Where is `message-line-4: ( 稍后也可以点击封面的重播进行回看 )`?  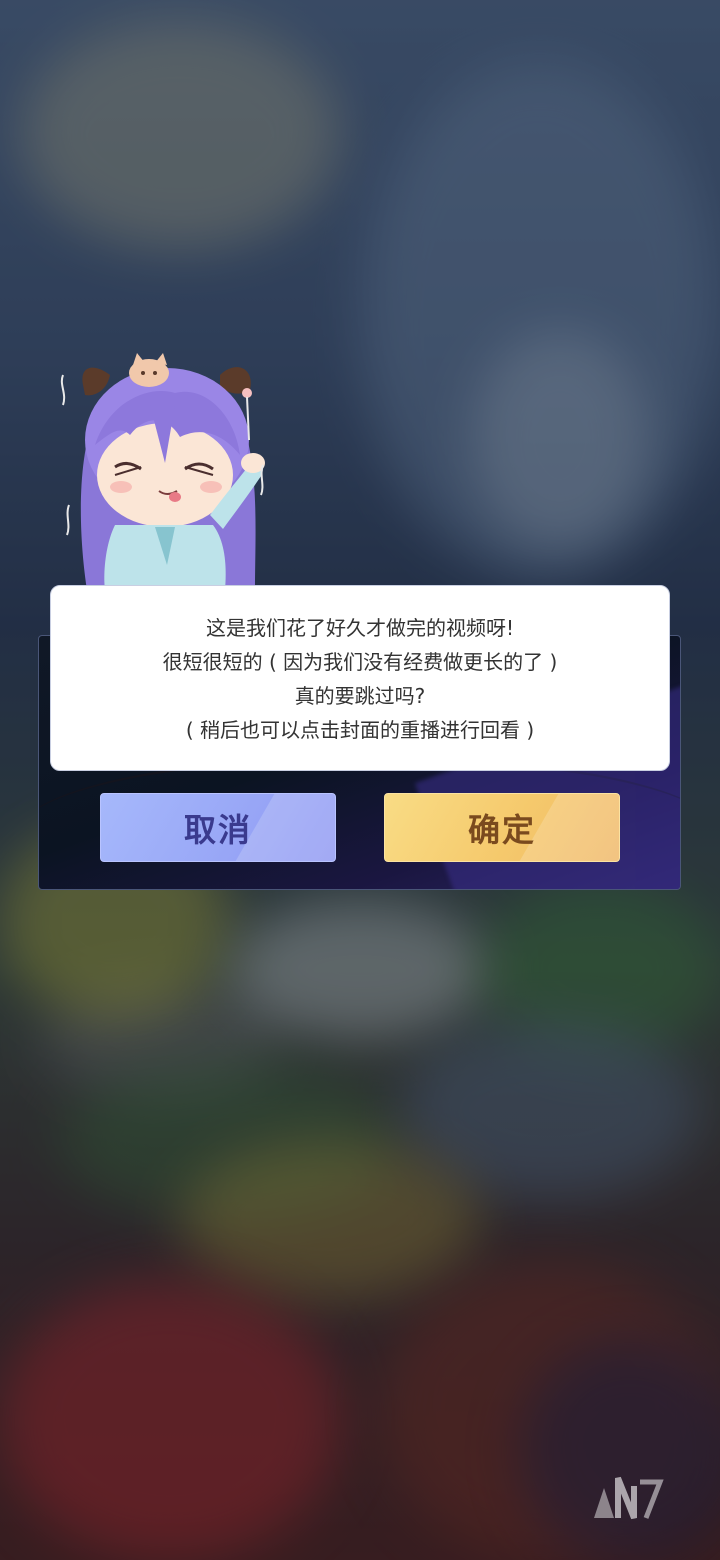
message-line-4: ( 稍后也可以点击封面的重播进行回看 ) is located at coordinates (360, 730).